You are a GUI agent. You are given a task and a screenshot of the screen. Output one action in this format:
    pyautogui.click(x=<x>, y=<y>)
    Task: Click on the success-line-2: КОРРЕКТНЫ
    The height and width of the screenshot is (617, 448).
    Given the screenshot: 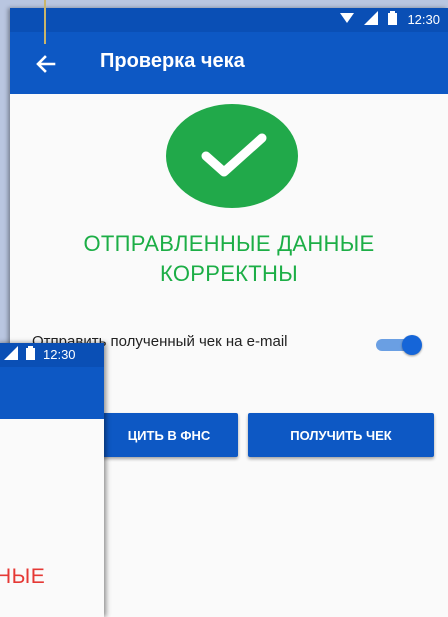 What is the action you would take?
    pyautogui.click(x=229, y=273)
    